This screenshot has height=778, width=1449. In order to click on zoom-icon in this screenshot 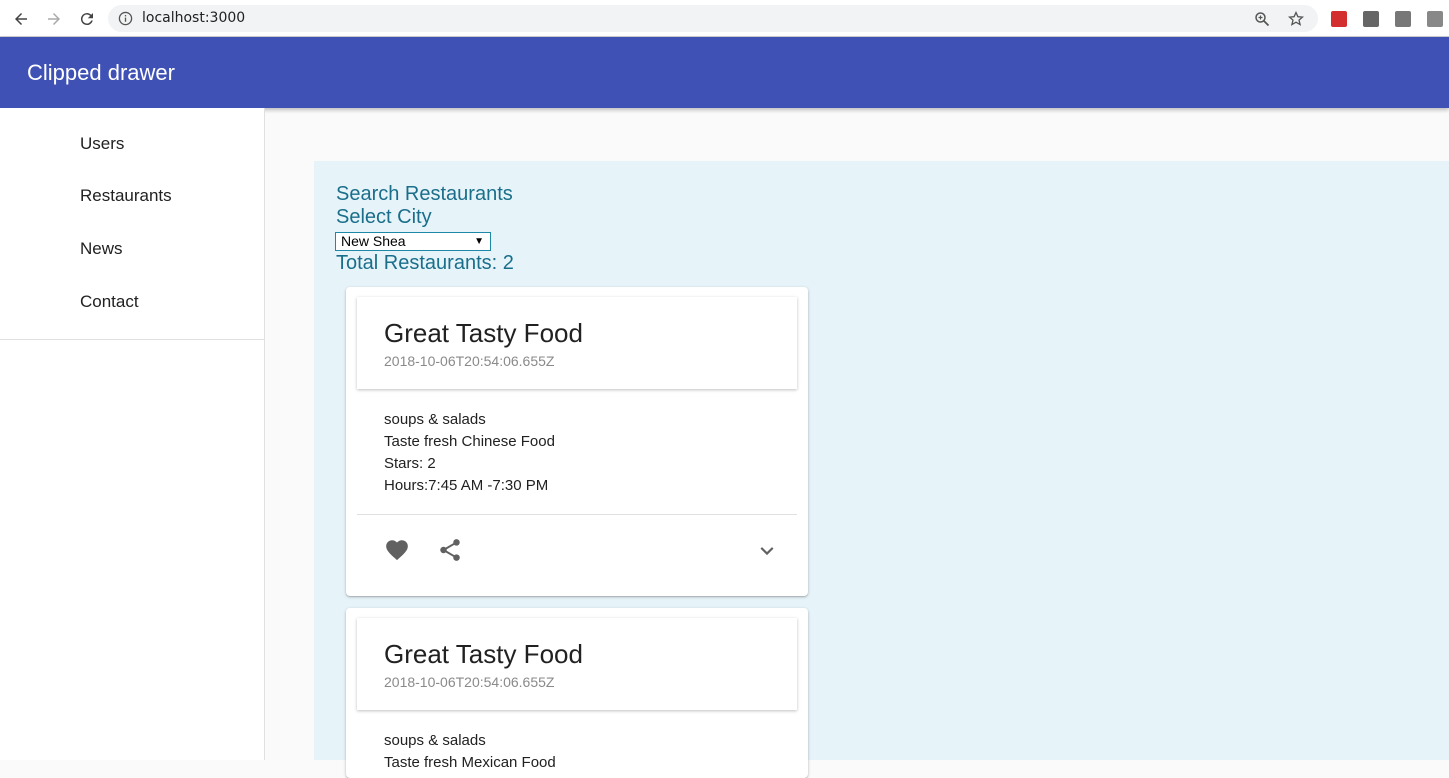, I will do `click(1262, 19)`.